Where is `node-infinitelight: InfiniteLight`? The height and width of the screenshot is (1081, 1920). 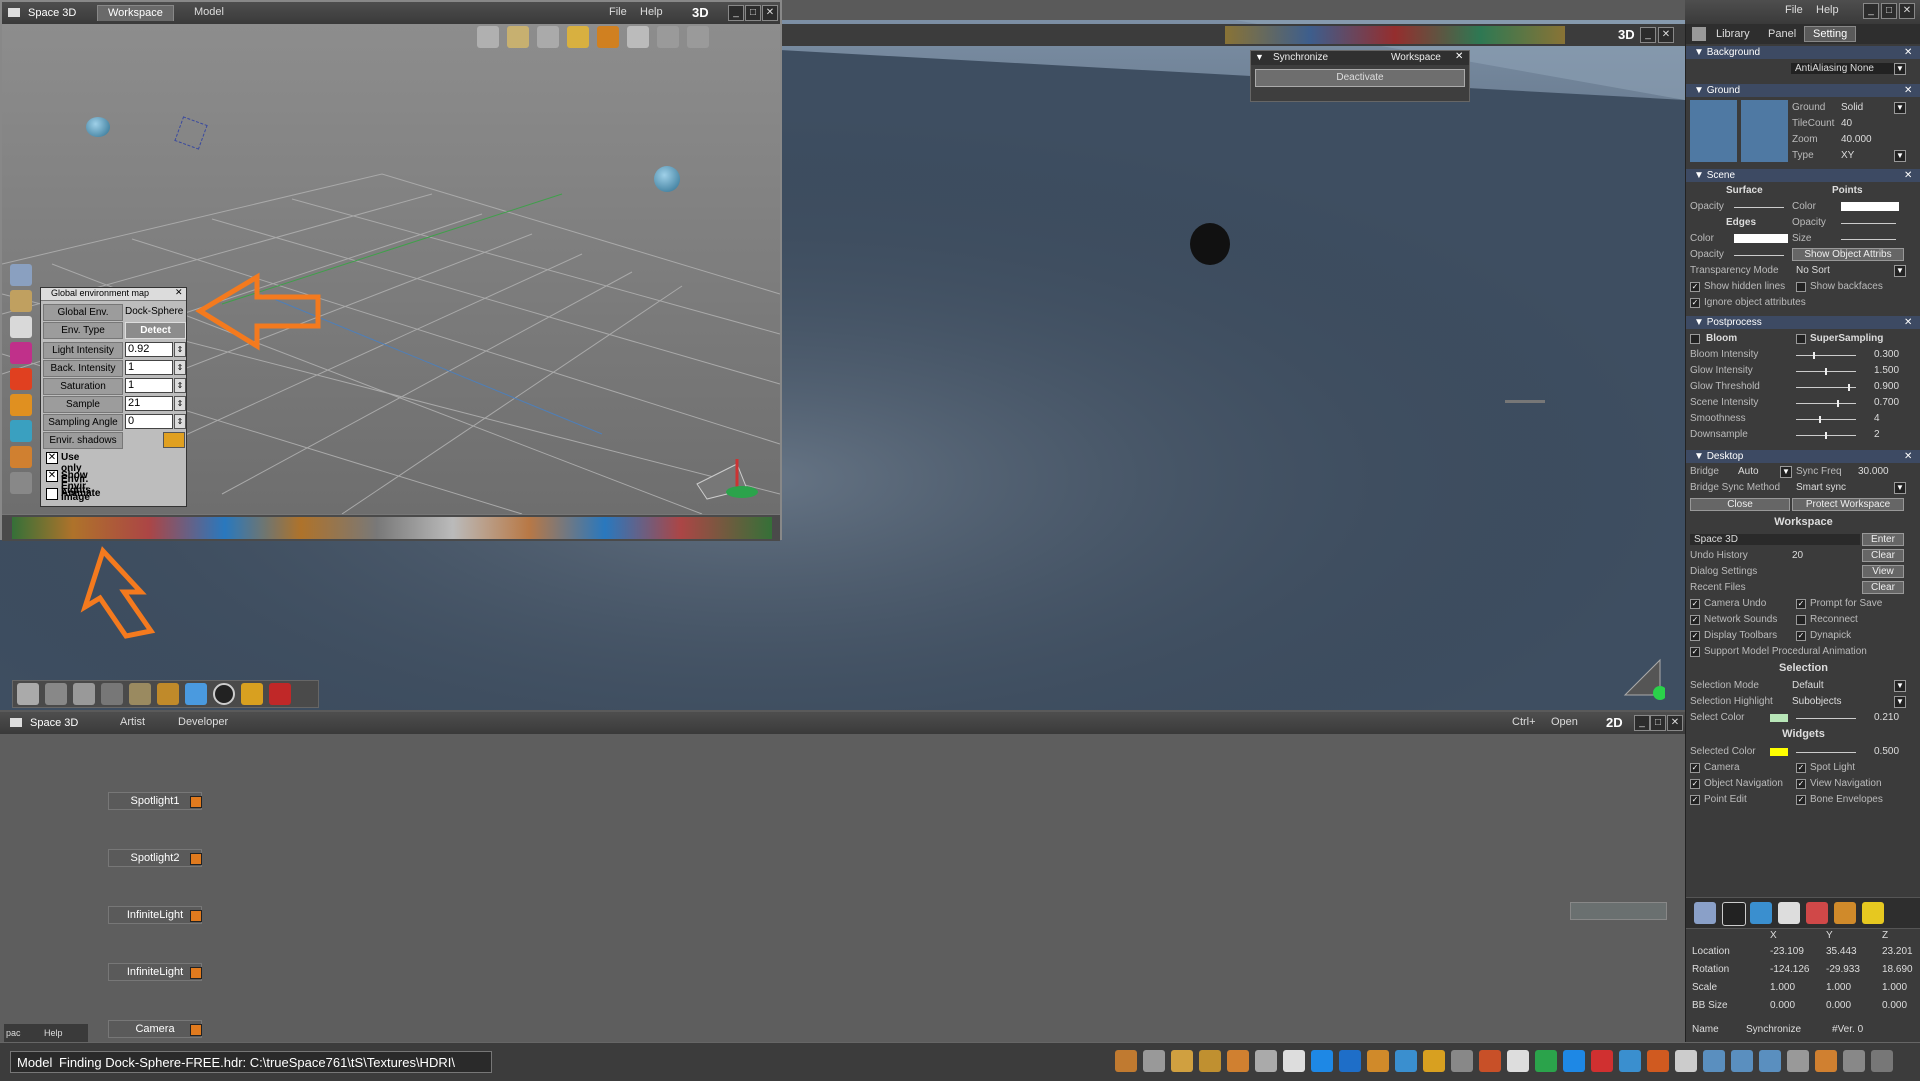 node-infinitelight: InfiniteLight is located at coordinates (155, 915).